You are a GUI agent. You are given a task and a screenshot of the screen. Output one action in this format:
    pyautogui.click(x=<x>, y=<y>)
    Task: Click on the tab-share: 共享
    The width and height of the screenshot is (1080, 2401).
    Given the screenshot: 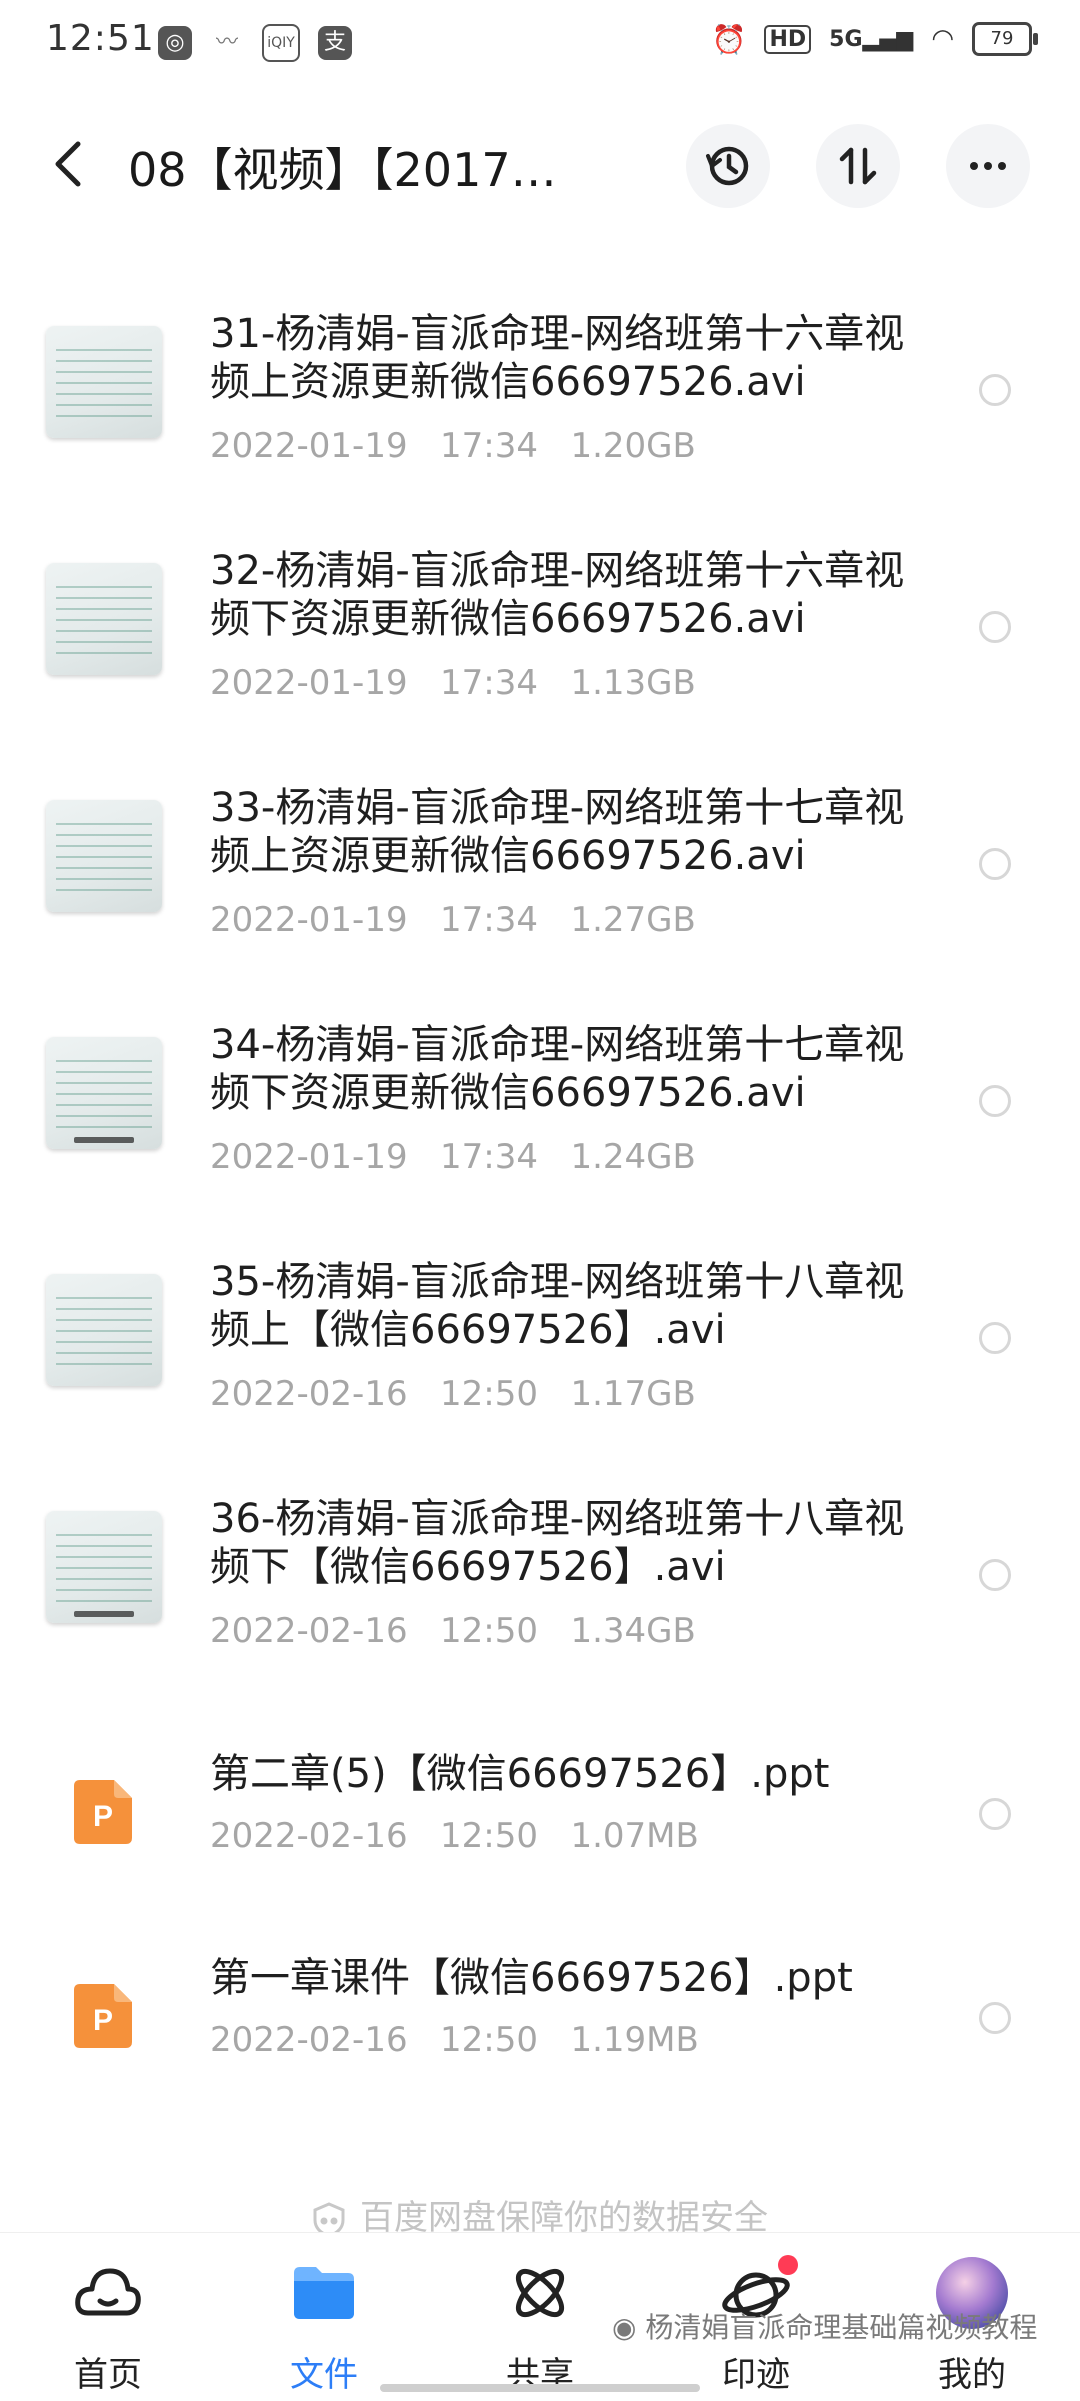 What is the action you would take?
    pyautogui.click(x=540, y=2326)
    